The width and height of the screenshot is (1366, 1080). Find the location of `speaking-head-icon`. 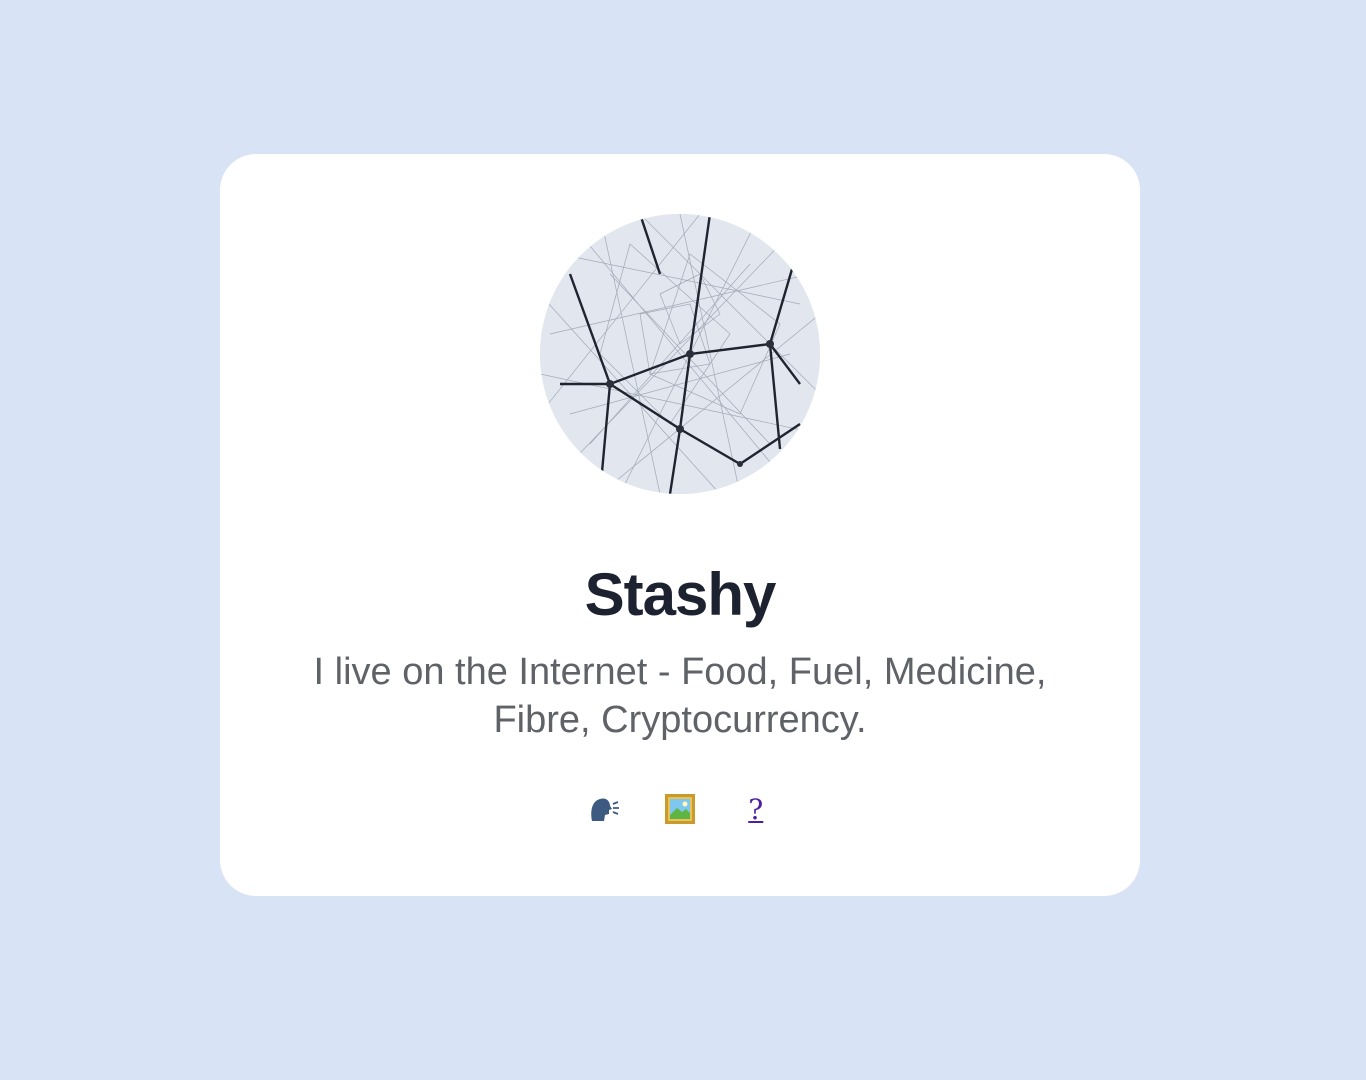

speaking-head-icon is located at coordinates (605, 809).